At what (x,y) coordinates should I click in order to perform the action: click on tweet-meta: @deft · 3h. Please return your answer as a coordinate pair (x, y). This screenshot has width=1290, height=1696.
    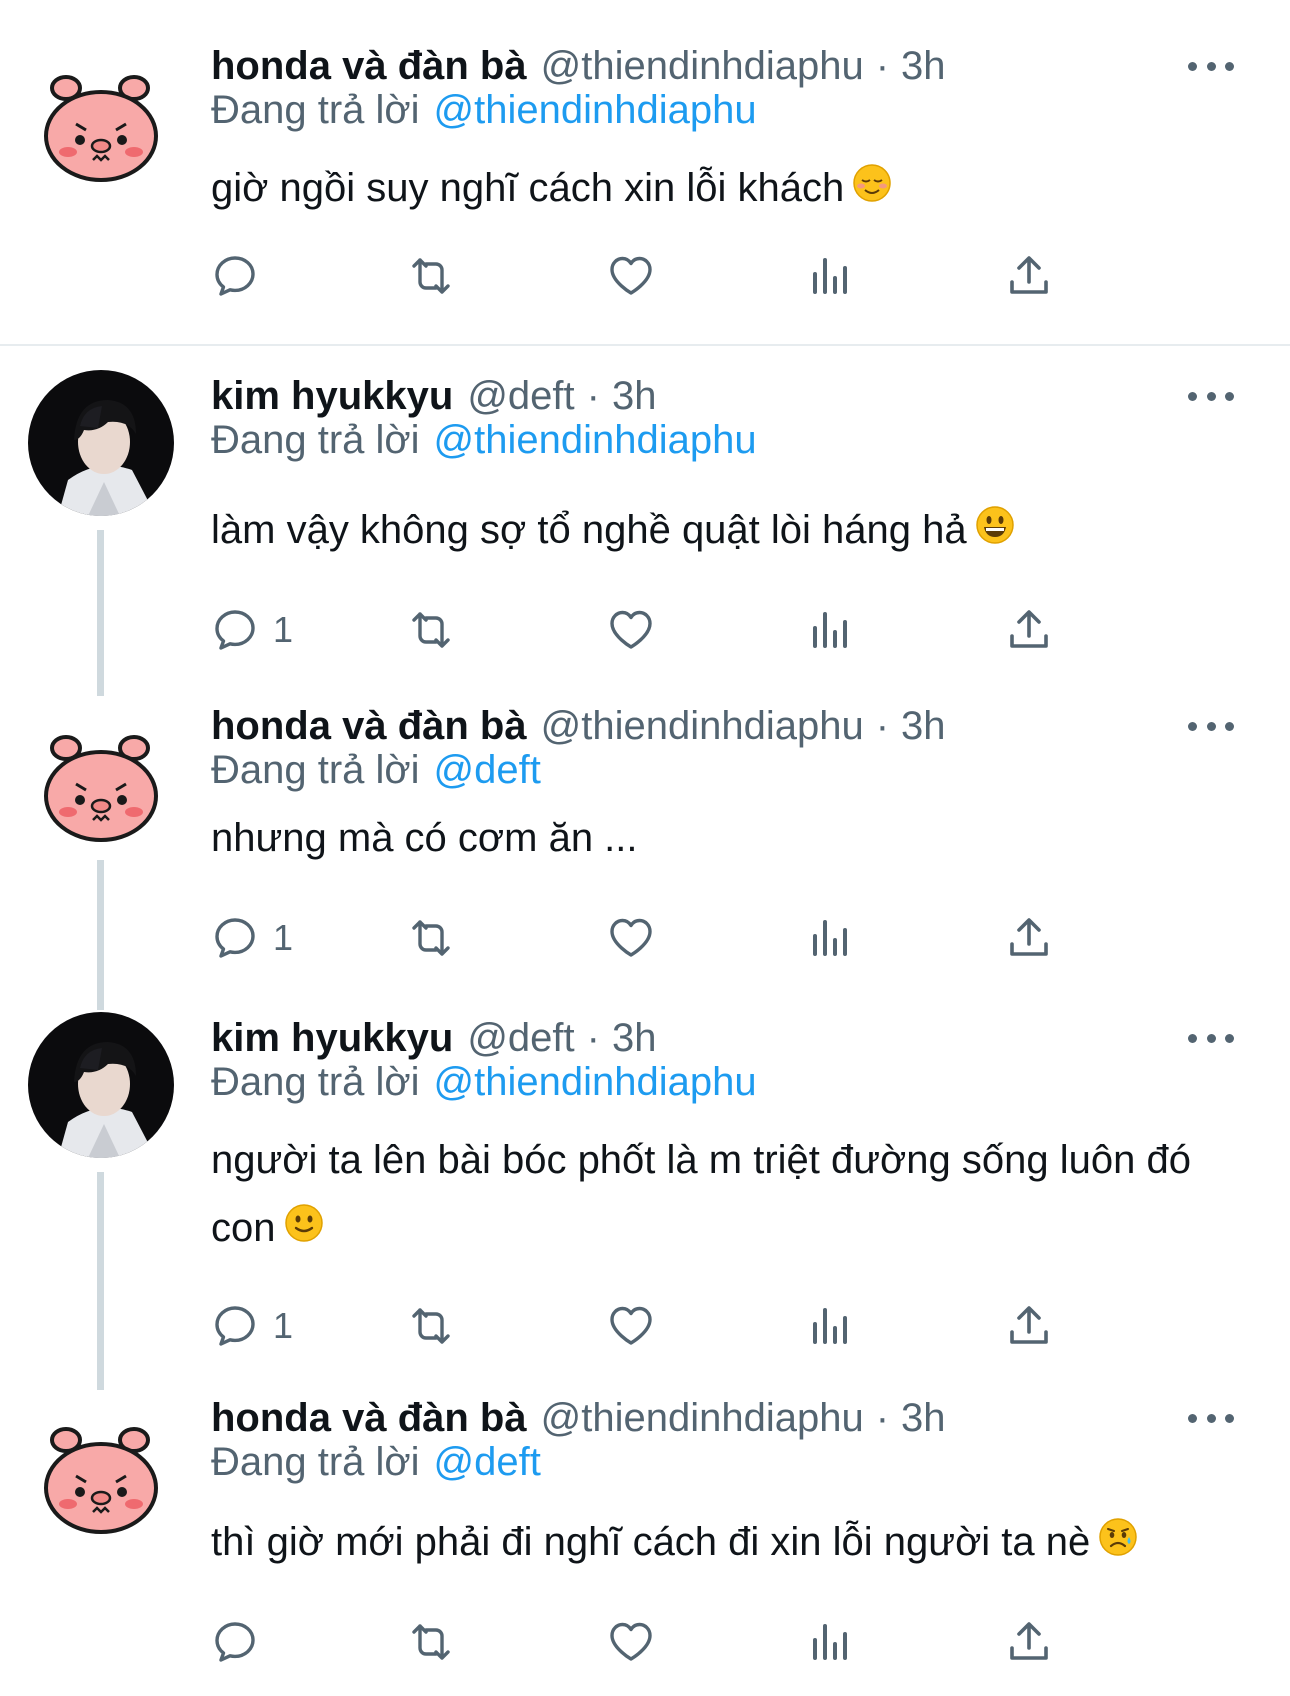
    Looking at the image, I should click on (561, 396).